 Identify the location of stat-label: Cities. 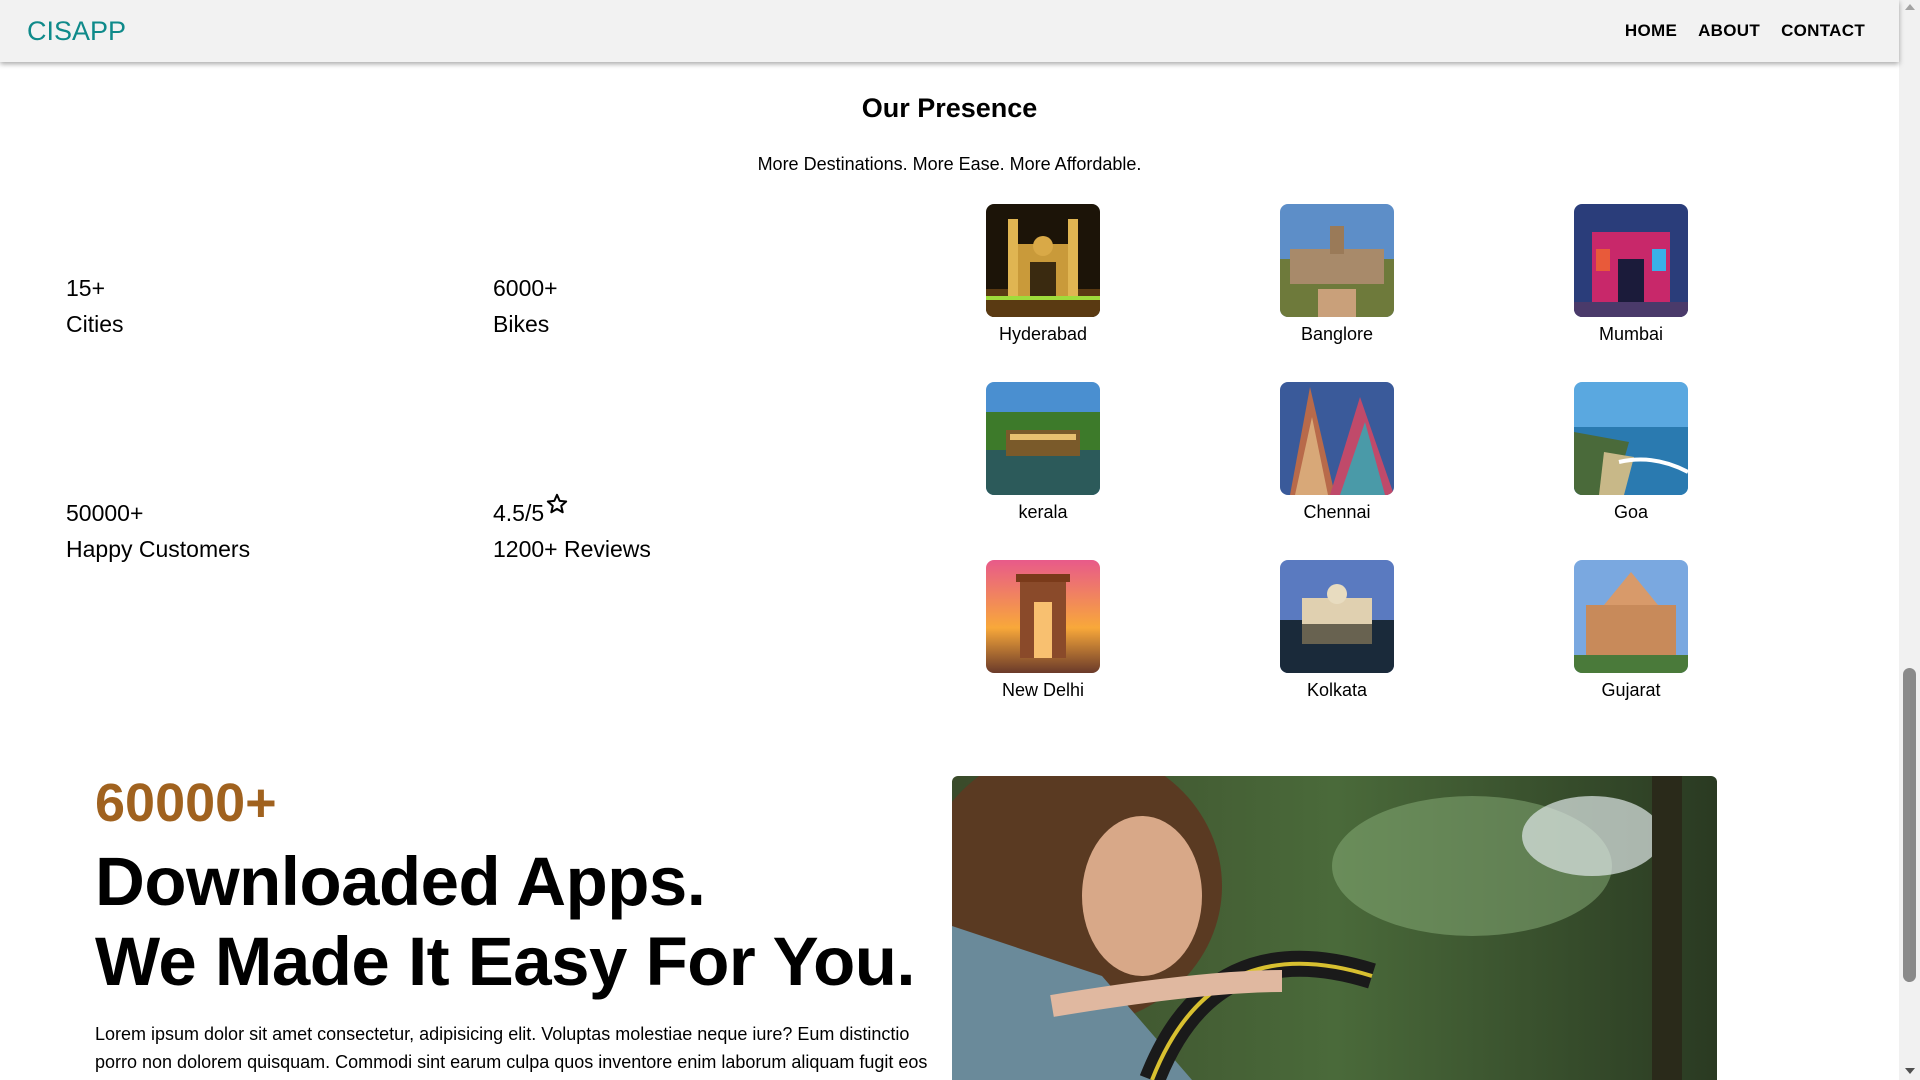
(95, 324).